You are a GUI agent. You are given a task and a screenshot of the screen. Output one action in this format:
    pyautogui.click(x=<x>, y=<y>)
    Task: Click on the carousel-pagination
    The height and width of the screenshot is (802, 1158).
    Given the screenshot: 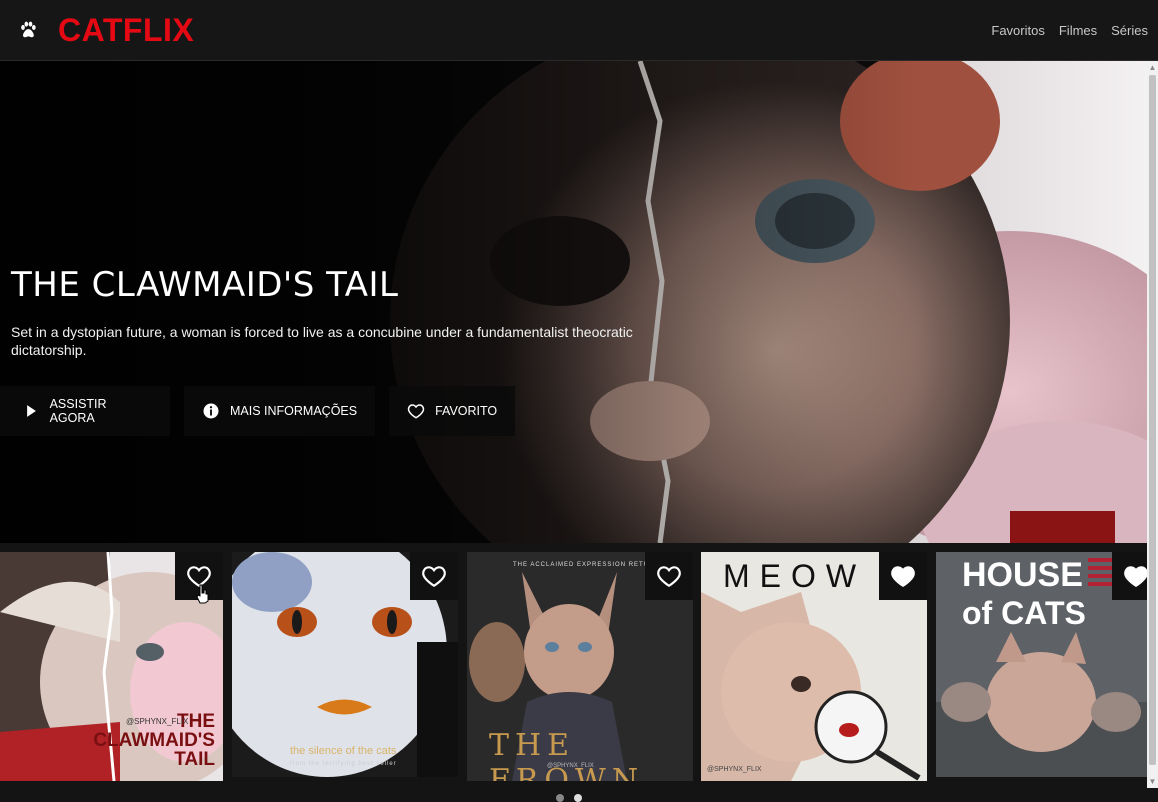 What is the action you would take?
    pyautogui.click(x=569, y=798)
    